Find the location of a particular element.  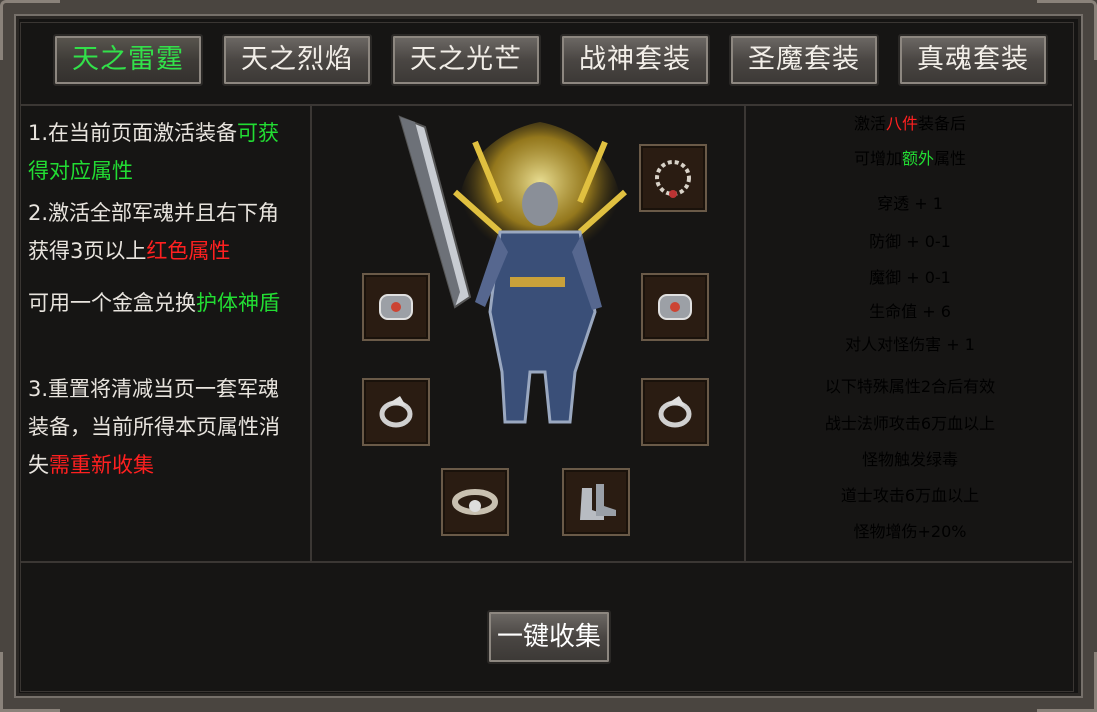

special-line: 道士攻击6万血以上 is located at coordinates (910, 495).